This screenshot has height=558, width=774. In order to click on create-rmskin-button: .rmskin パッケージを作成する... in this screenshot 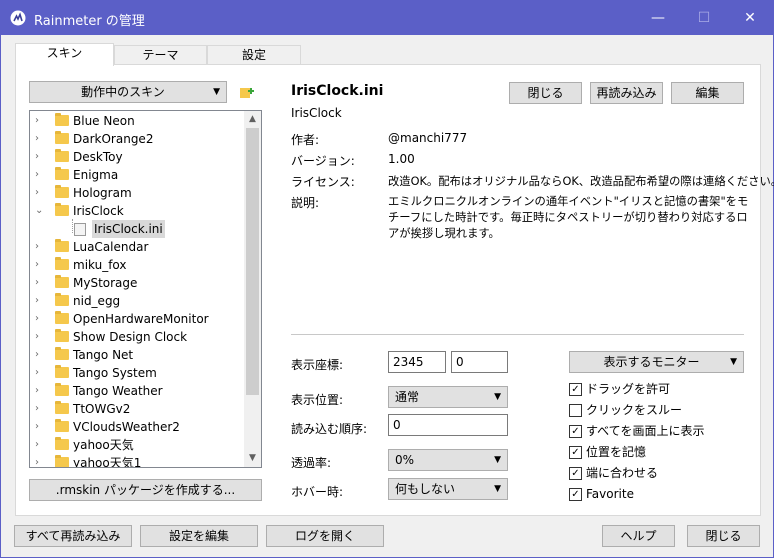, I will do `click(145, 490)`.